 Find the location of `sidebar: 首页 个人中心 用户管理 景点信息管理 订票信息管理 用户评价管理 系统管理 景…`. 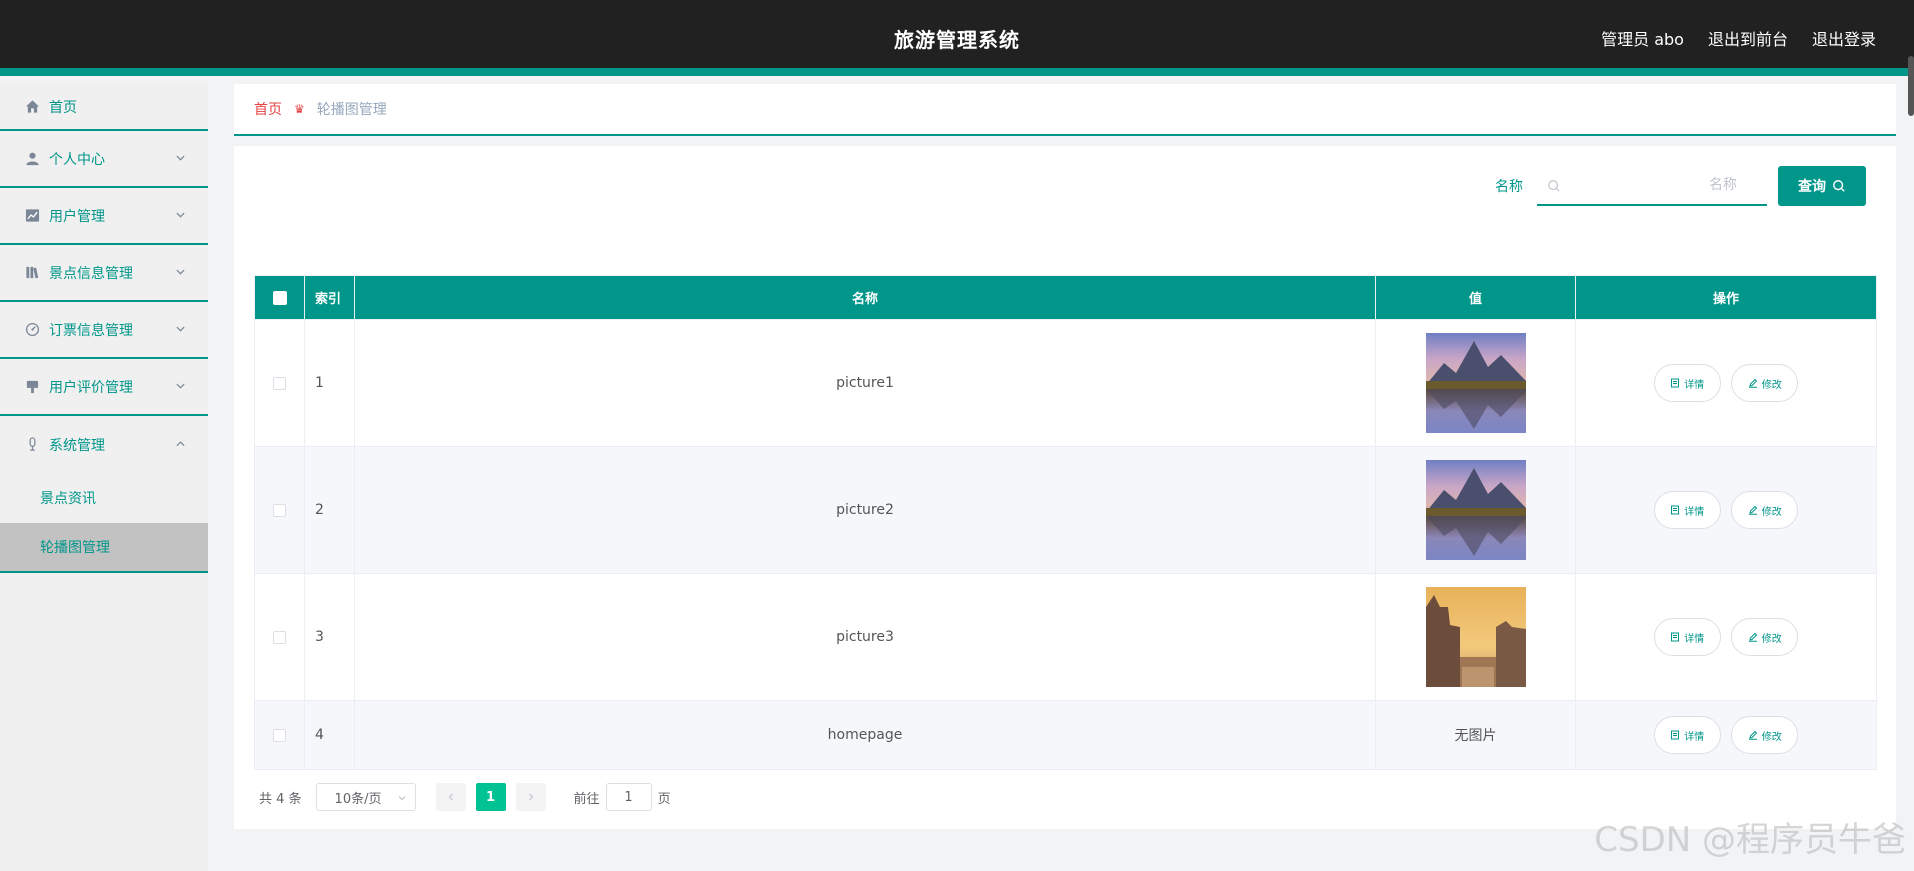

sidebar: 首页 个人中心 用户管理 景点信息管理 订票信息管理 用户评价管理 系统管理 景… is located at coordinates (104, 477).